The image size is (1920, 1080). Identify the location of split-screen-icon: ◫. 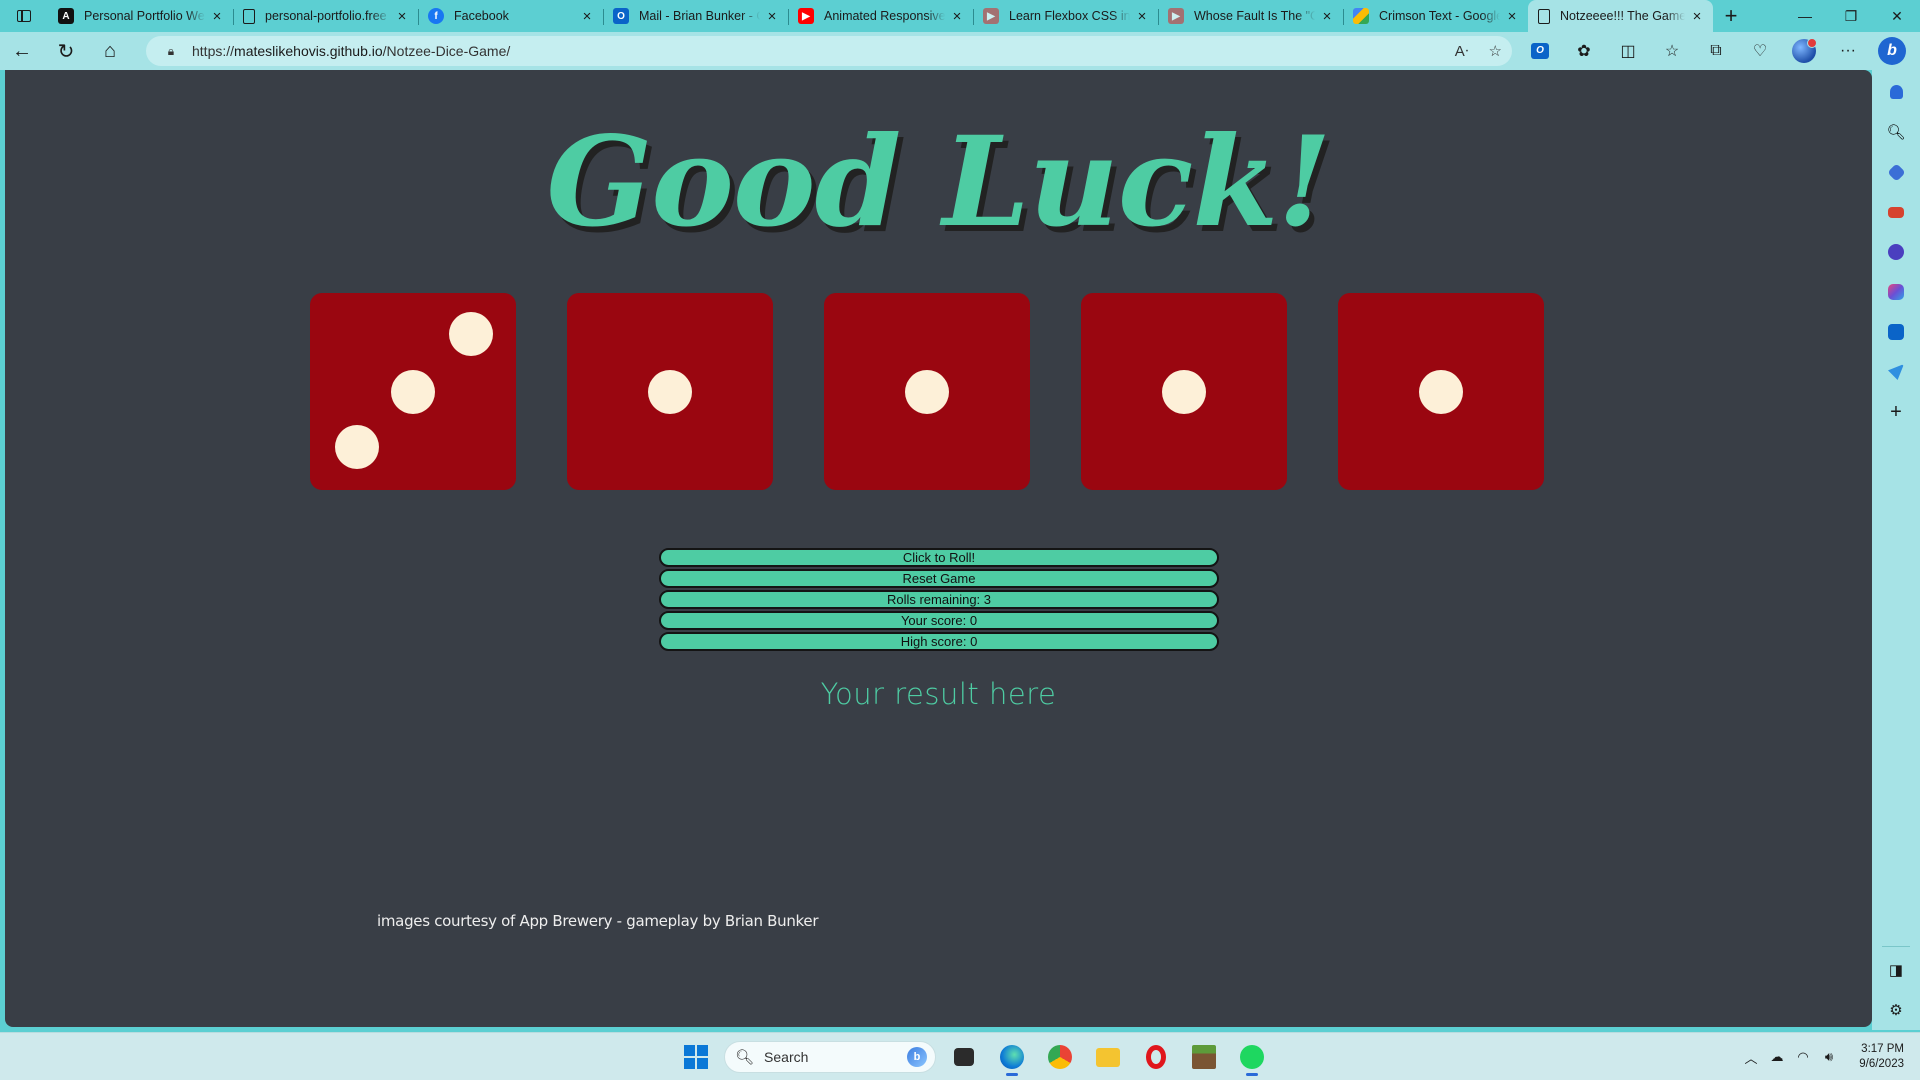
(1628, 51).